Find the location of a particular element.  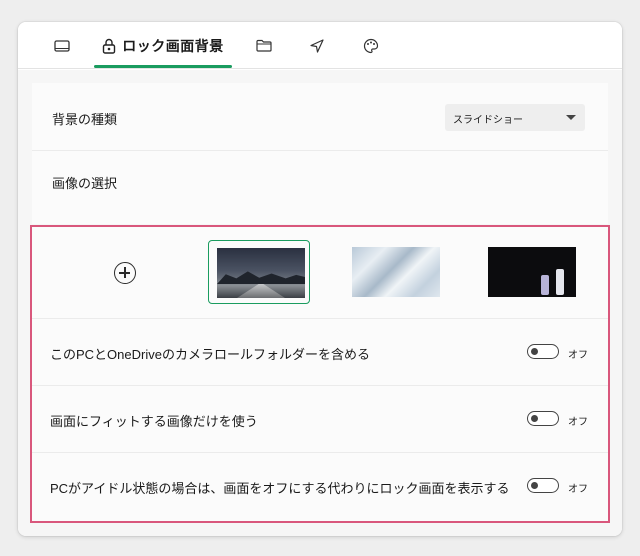

background-type-dropdown: スライドショー is located at coordinates (515, 117).